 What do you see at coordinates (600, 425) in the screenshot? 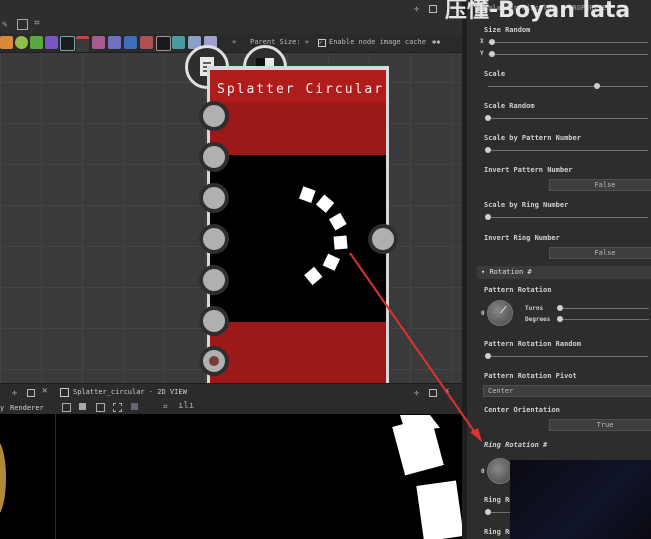
I see `center-orientation-dropdown: True` at bounding box center [600, 425].